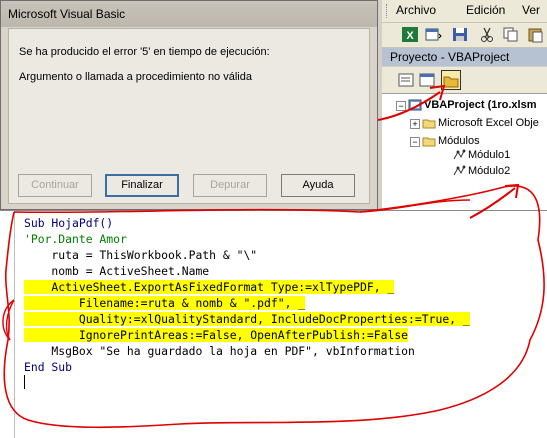 This screenshot has height=438, width=547. I want to click on tree-excel-objects: Microsoft Excel Obje, so click(488, 123).